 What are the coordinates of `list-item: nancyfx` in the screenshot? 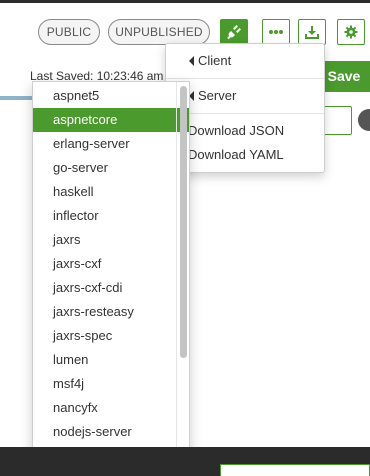 It's located at (111, 408).